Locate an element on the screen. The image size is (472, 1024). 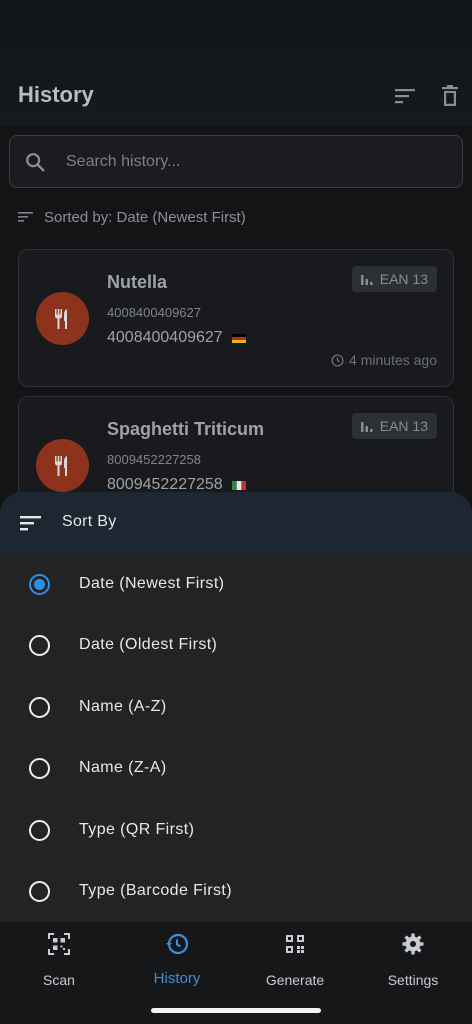
app-bar: History is located at coordinates (236, 63).